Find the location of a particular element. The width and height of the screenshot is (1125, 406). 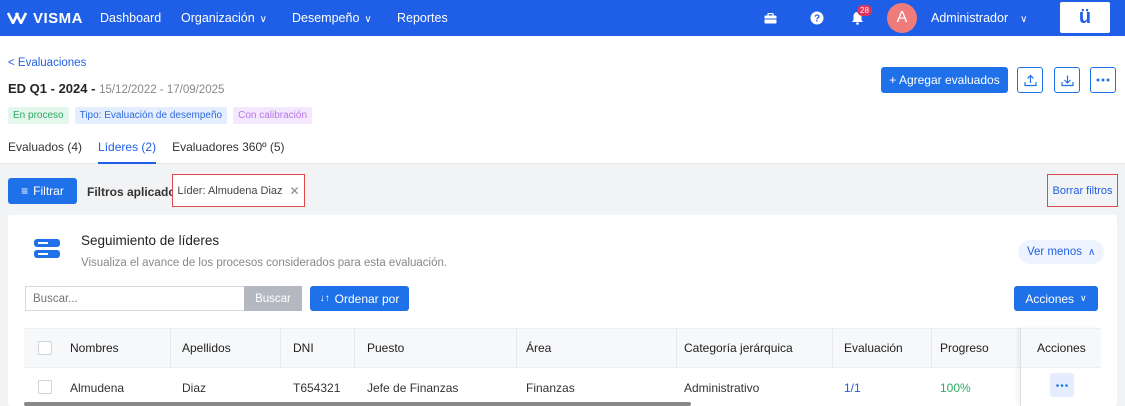

page-title: ED Q1 - 2024 - 15/12/2022 - 17/09/2025 is located at coordinates (116, 88).